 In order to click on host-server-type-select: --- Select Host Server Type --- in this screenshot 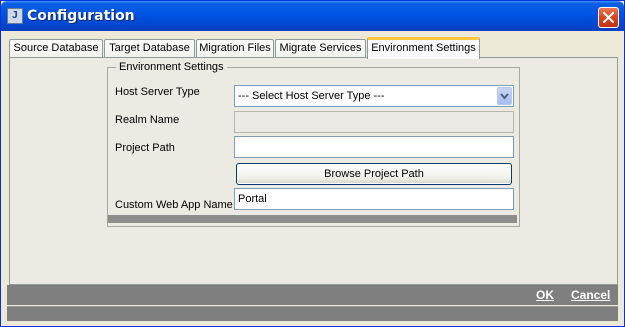, I will do `click(374, 96)`.